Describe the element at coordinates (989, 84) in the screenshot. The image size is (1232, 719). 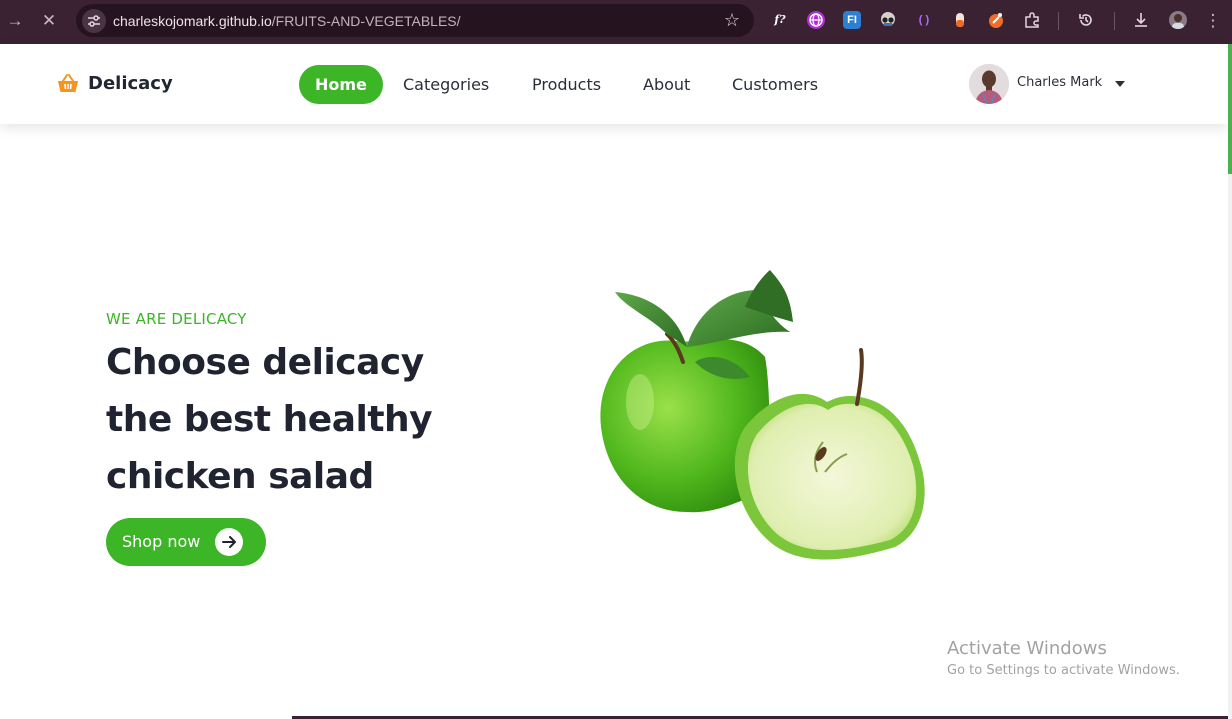
I see `avatar` at that location.